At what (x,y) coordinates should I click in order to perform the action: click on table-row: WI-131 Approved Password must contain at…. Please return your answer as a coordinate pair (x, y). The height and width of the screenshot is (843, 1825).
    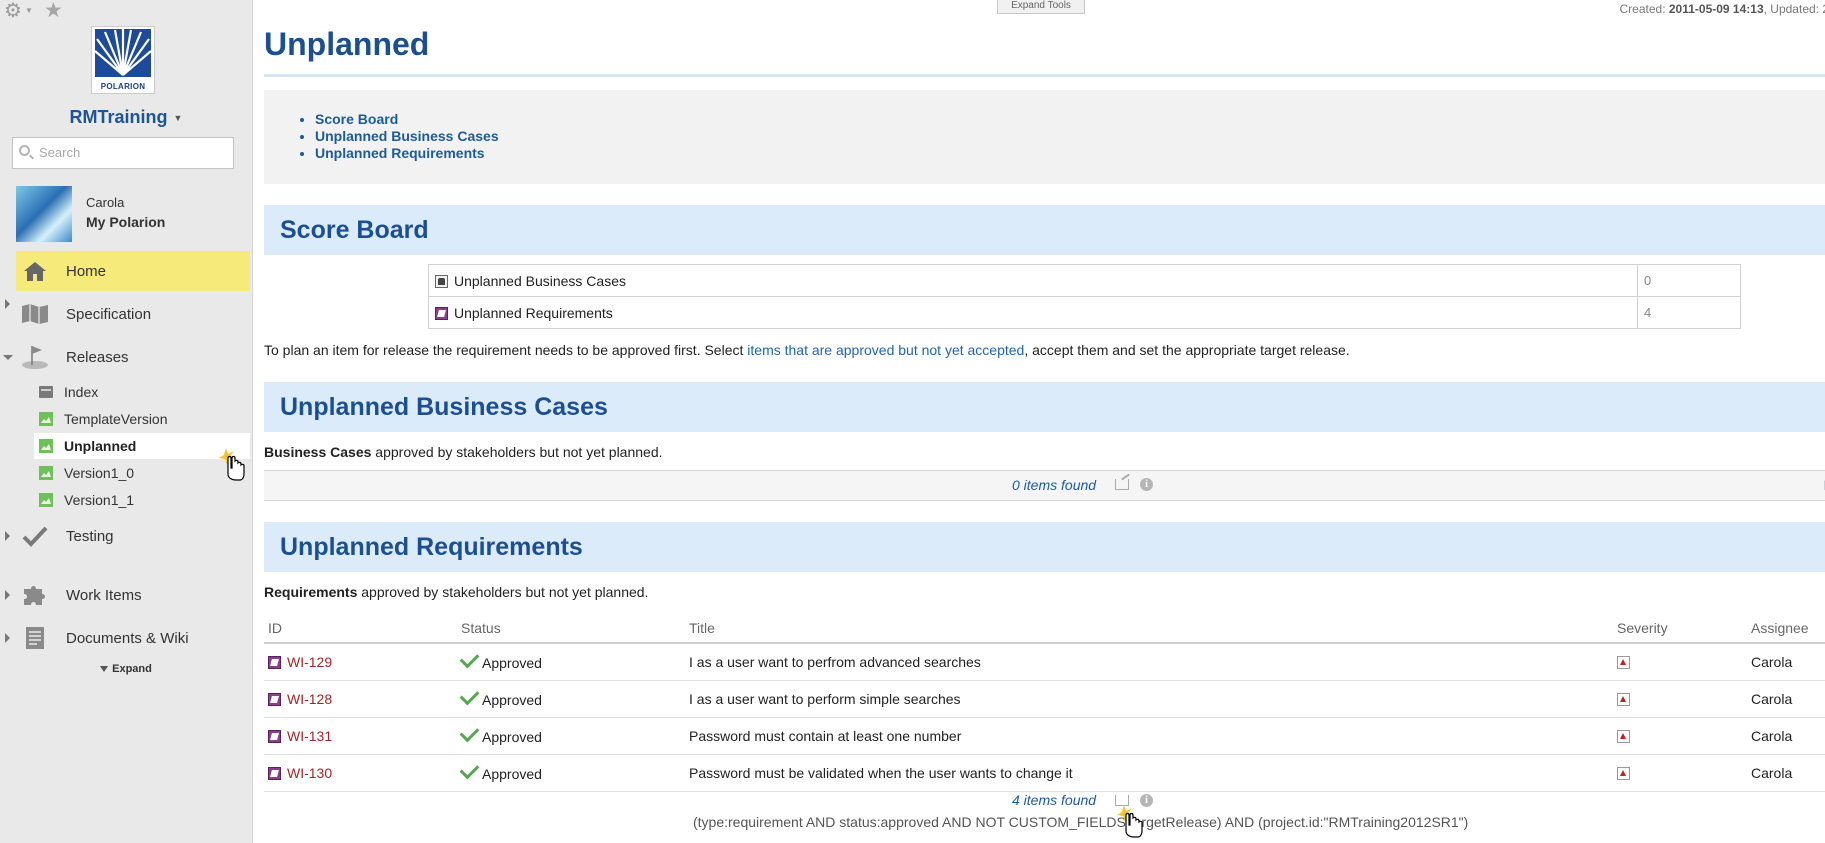
    Looking at the image, I should click on (1044, 736).